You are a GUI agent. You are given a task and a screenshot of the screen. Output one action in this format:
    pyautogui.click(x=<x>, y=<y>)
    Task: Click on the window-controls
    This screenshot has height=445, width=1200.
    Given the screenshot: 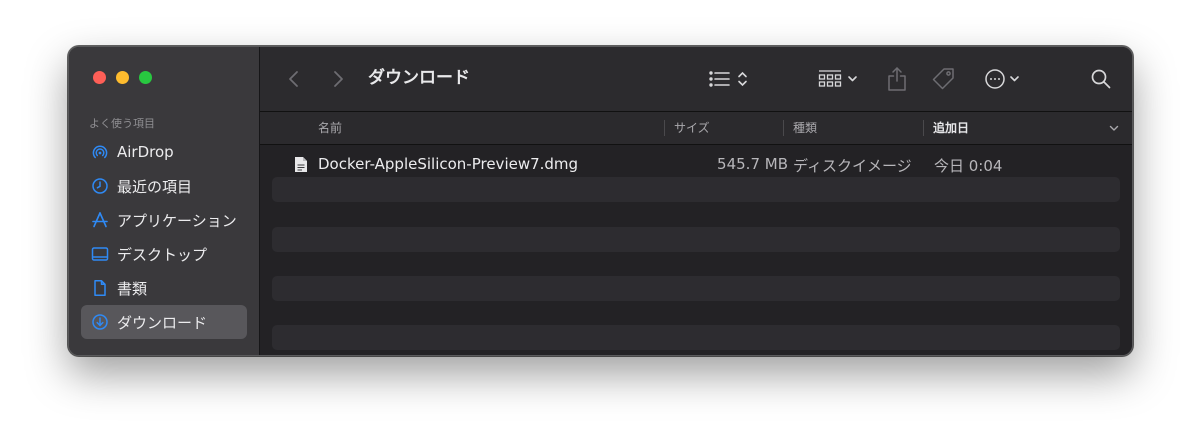 What is the action you would take?
    pyautogui.click(x=122, y=77)
    